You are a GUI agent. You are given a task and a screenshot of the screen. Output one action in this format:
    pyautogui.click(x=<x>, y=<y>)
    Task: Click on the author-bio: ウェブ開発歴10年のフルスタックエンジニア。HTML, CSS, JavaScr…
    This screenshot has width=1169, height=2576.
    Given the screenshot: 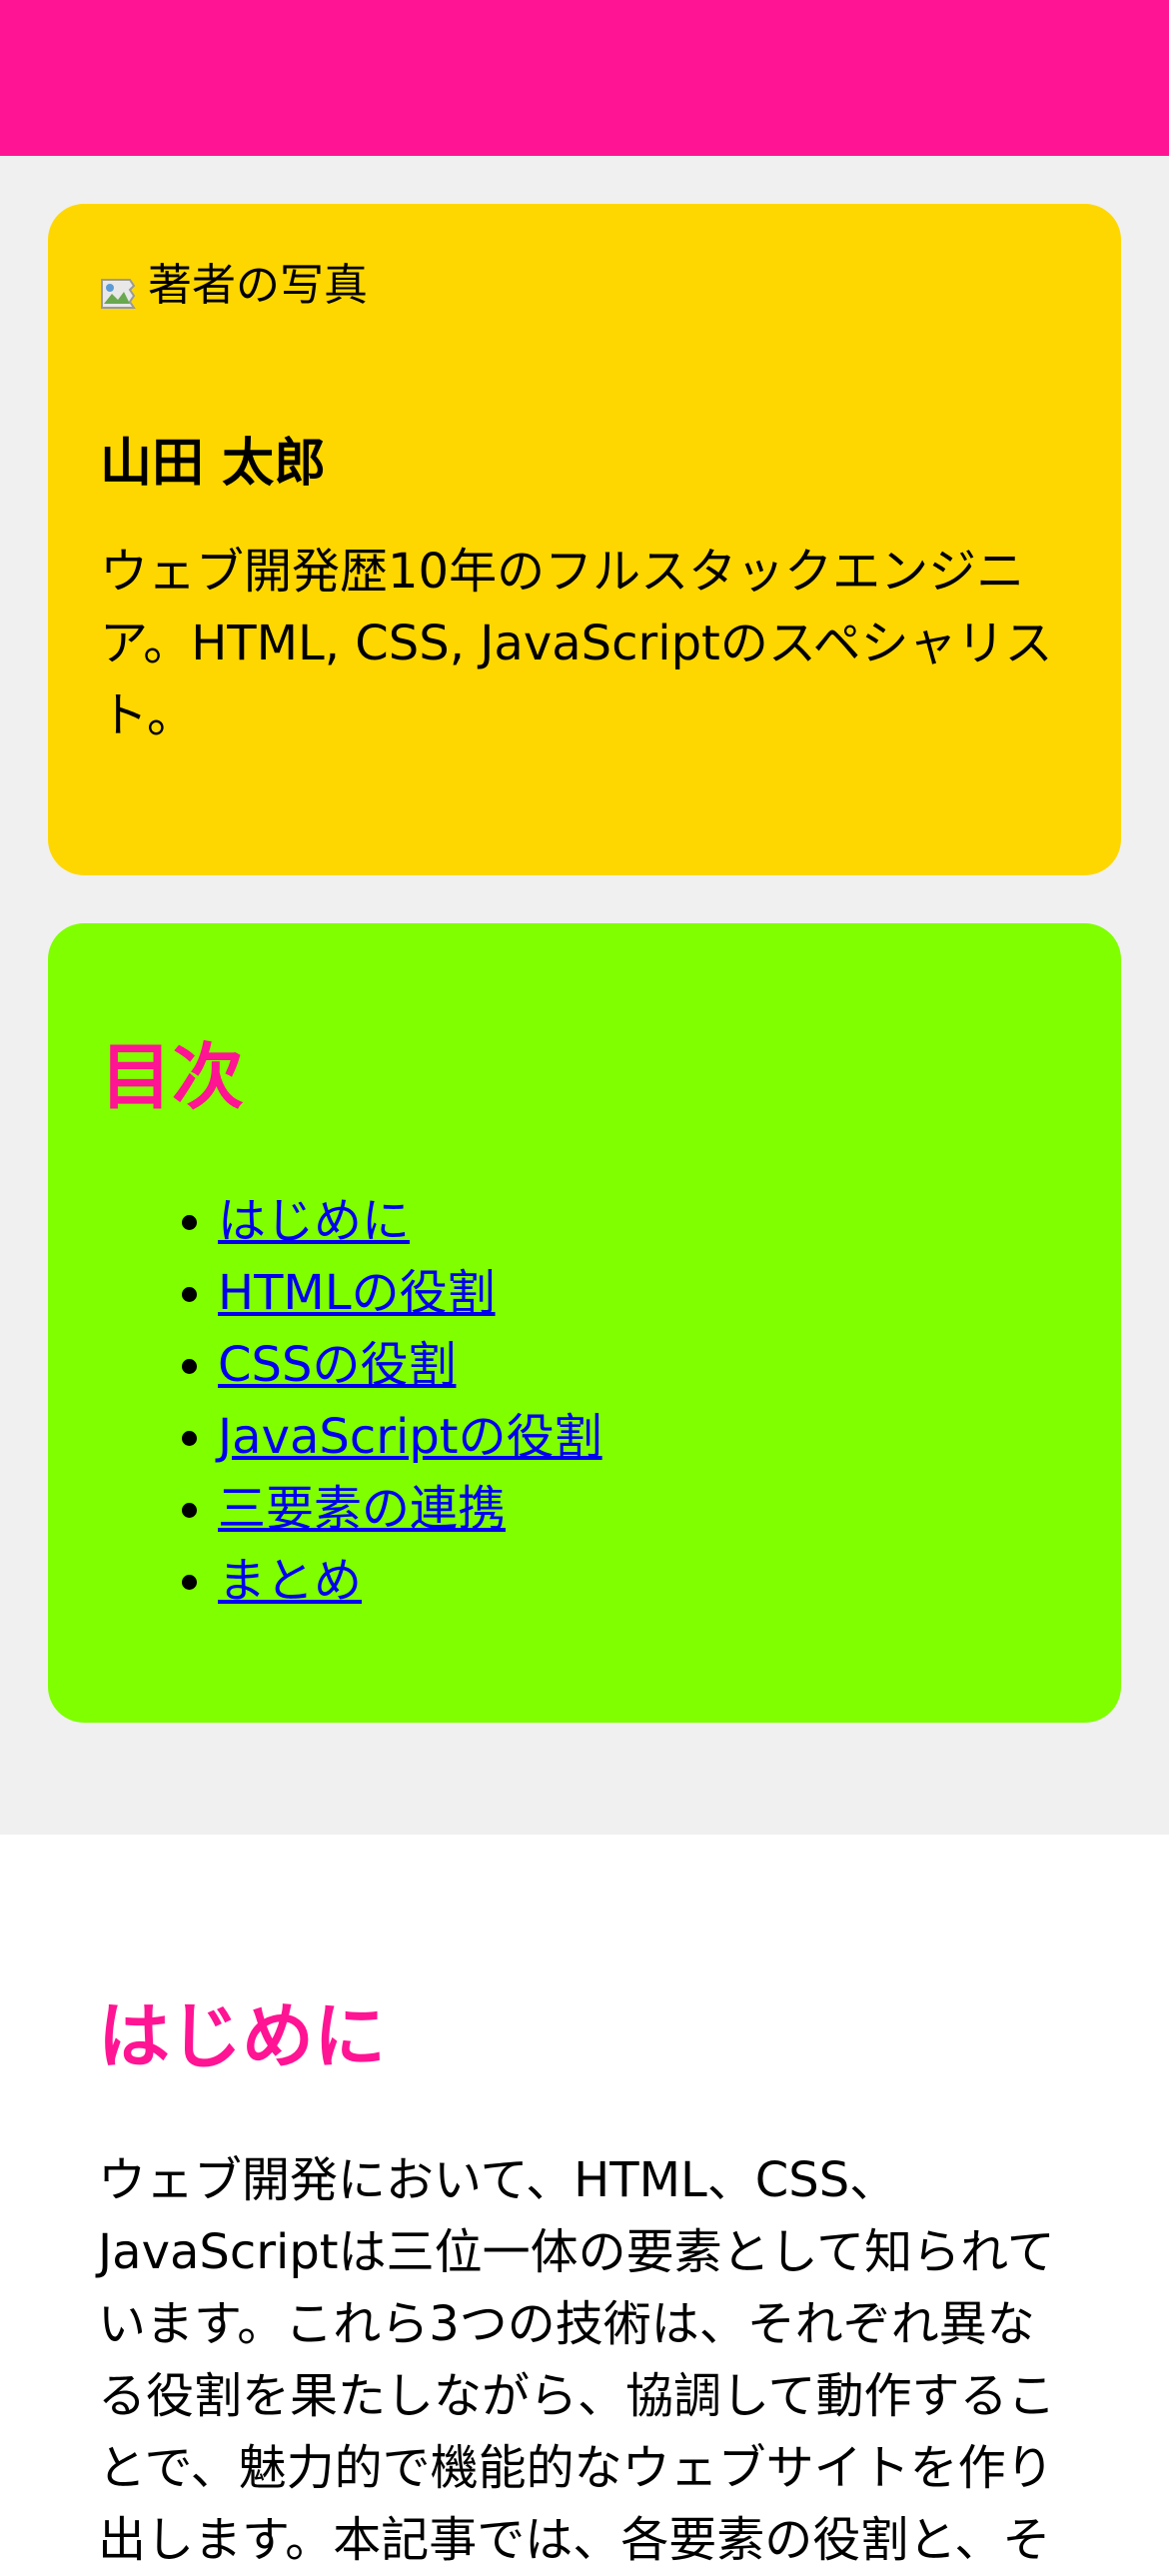 What is the action you would take?
    pyautogui.click(x=577, y=643)
    